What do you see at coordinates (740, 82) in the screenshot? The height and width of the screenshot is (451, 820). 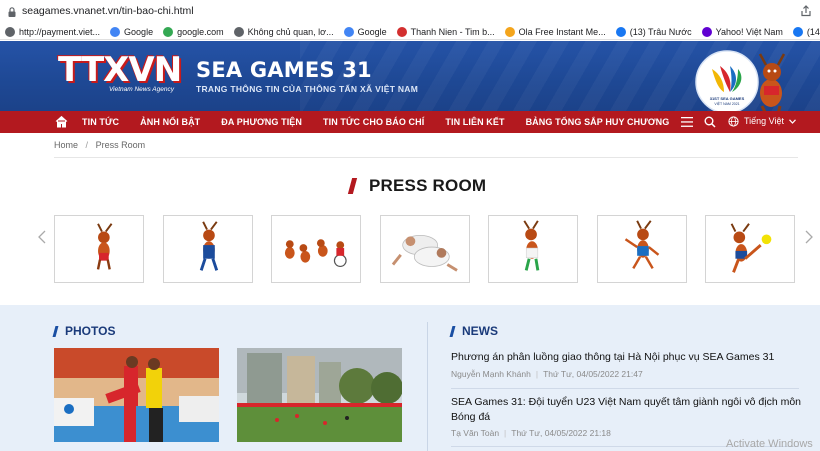 I see `sea-games-emblem: 31ST SEA GAMES VIỆT NAM 2021` at bounding box center [740, 82].